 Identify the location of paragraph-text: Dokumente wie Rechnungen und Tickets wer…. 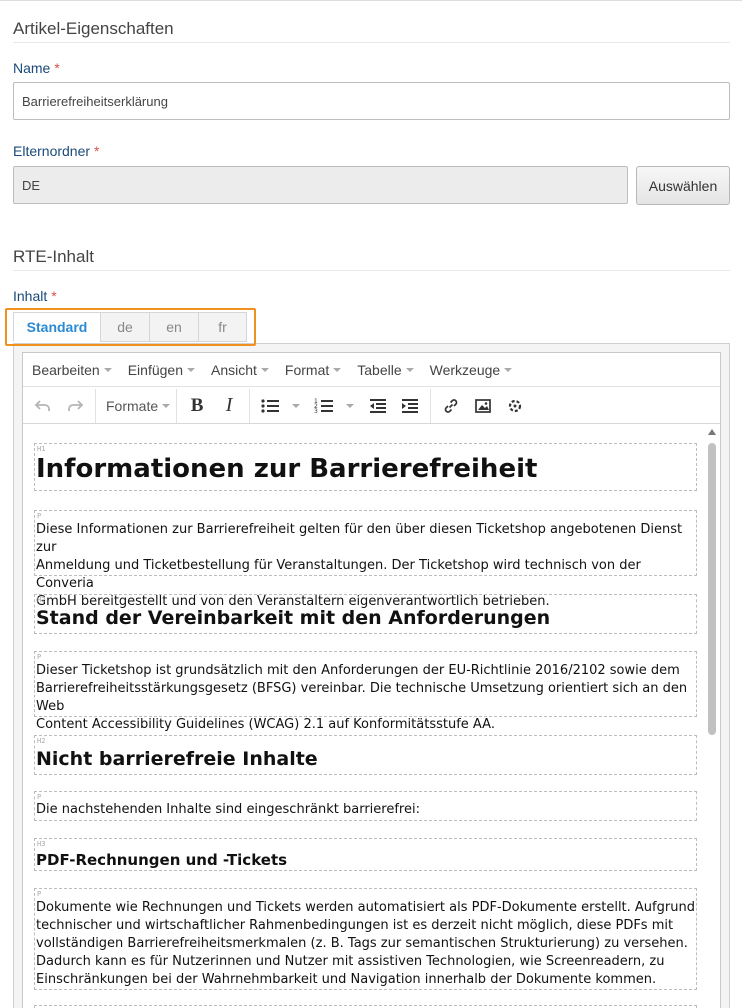
(365, 944).